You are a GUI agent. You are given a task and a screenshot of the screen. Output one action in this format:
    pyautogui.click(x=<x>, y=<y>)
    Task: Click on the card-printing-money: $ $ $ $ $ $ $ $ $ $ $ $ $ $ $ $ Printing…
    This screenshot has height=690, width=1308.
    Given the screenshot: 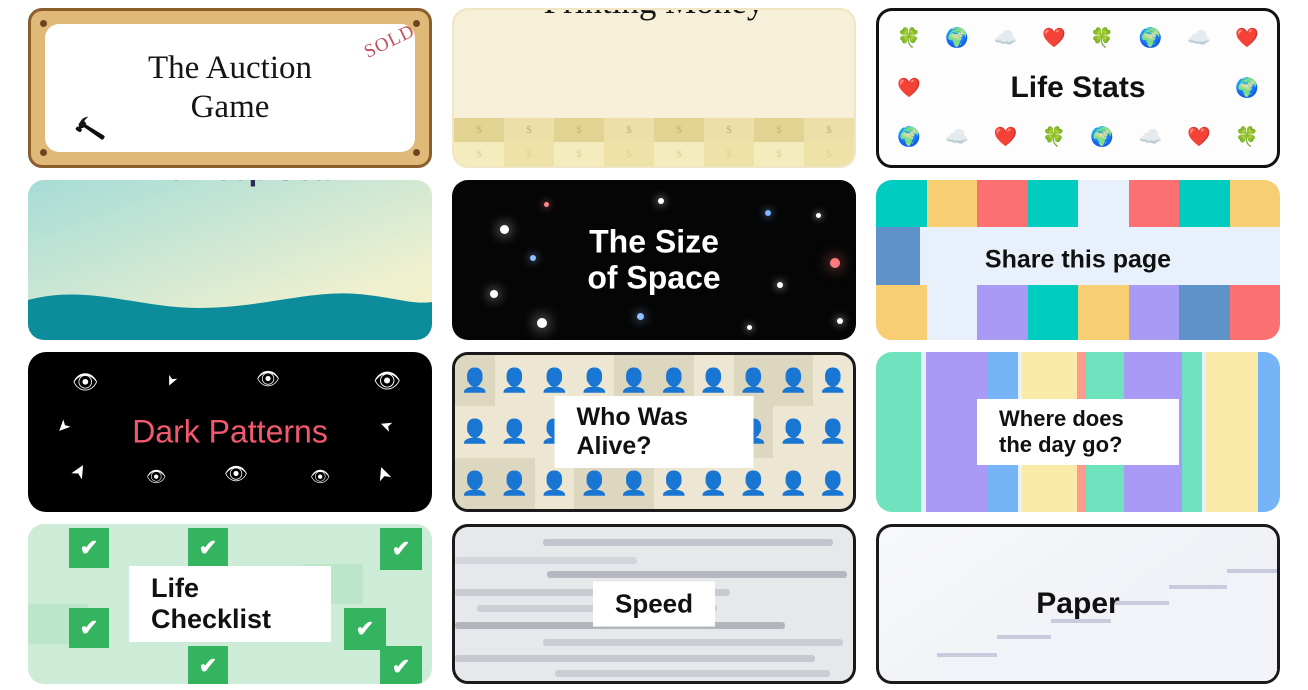 What is the action you would take?
    pyautogui.click(x=654, y=88)
    